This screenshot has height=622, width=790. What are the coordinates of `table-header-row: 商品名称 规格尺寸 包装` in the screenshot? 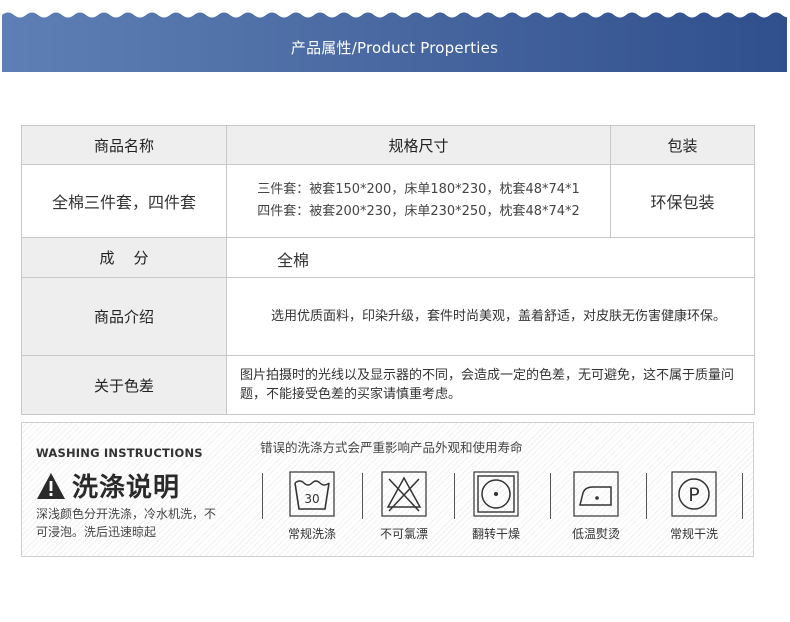 It's located at (388, 145).